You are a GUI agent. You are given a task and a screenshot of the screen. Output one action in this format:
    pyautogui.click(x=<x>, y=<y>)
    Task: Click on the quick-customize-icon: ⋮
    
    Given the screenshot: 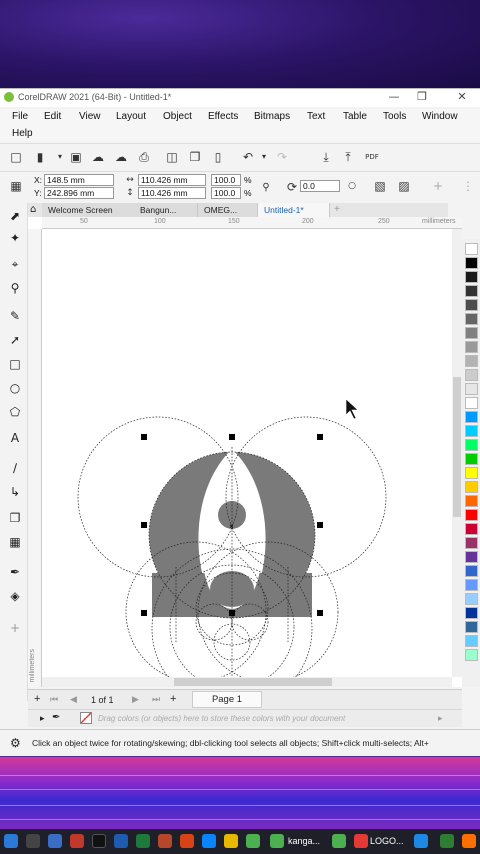 What is the action you would take?
    pyautogui.click(x=468, y=186)
    